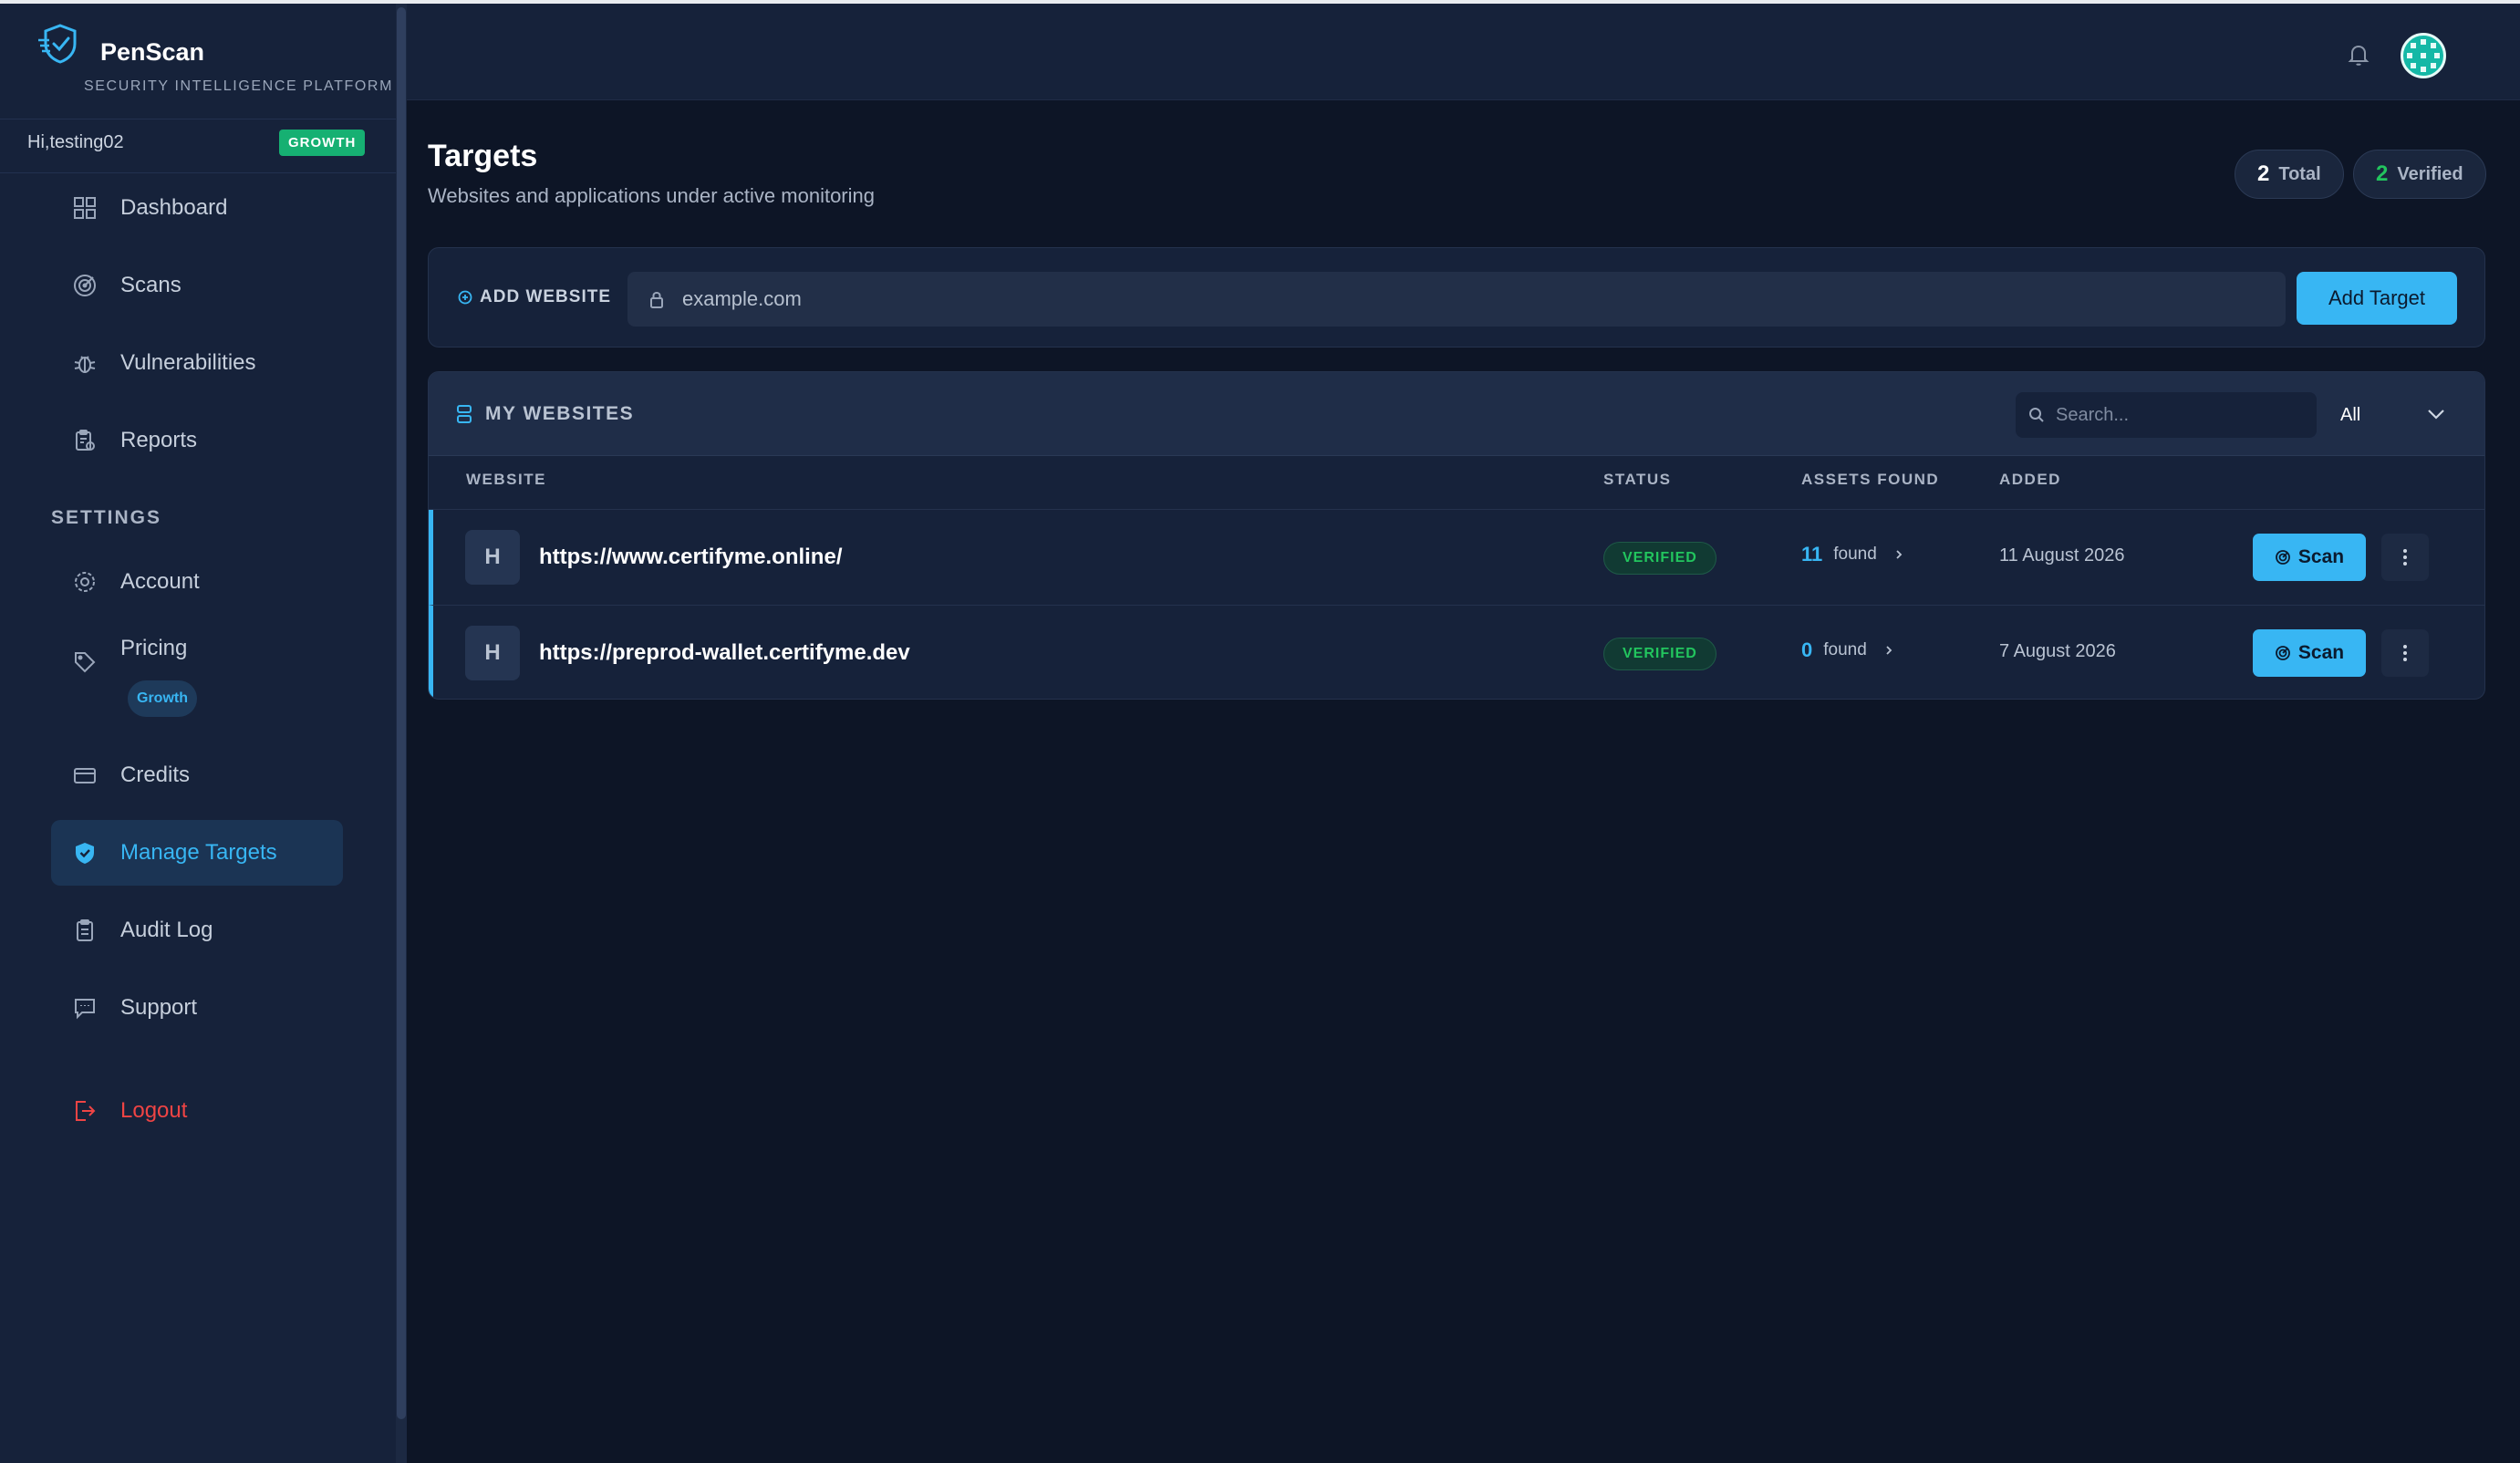 Image resolution: width=2520 pixels, height=1463 pixels. Describe the element at coordinates (197, 775) in the screenshot. I see `sidebar-item-credits: Credits` at that location.